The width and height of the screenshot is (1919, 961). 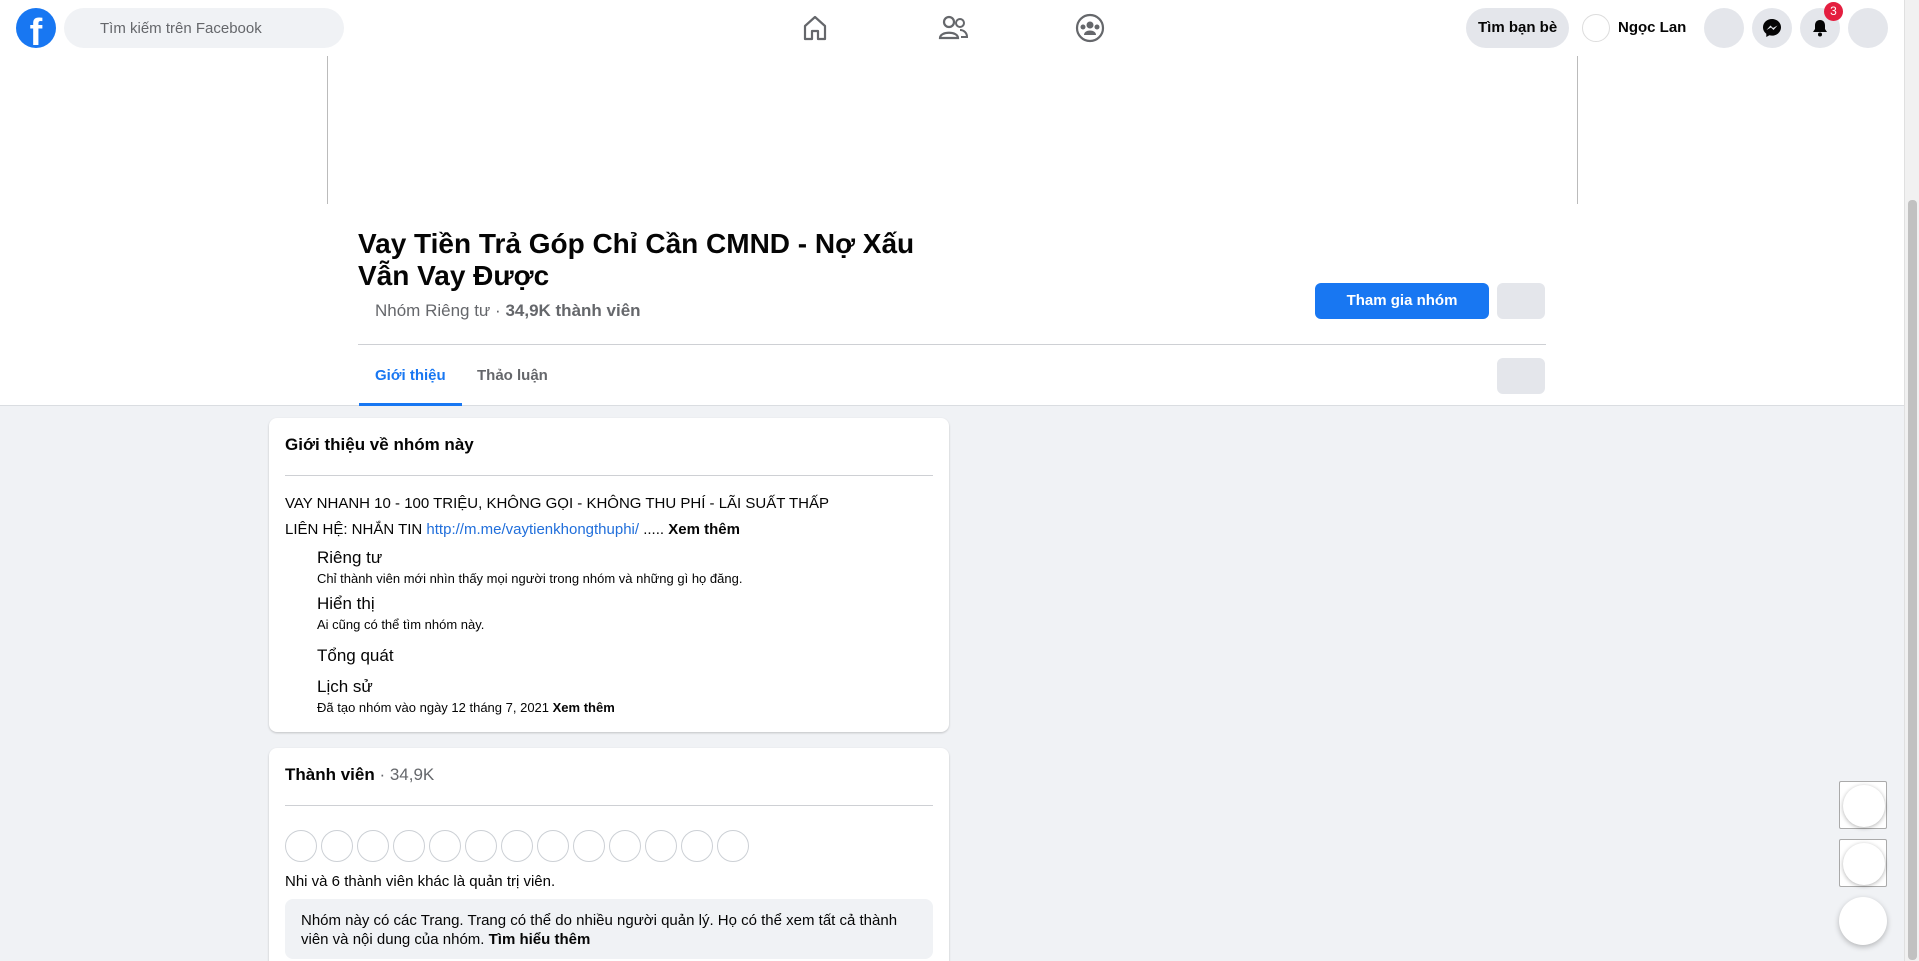 What do you see at coordinates (1518, 28) in the screenshot?
I see `find-friends-button: Tìm bạn bè` at bounding box center [1518, 28].